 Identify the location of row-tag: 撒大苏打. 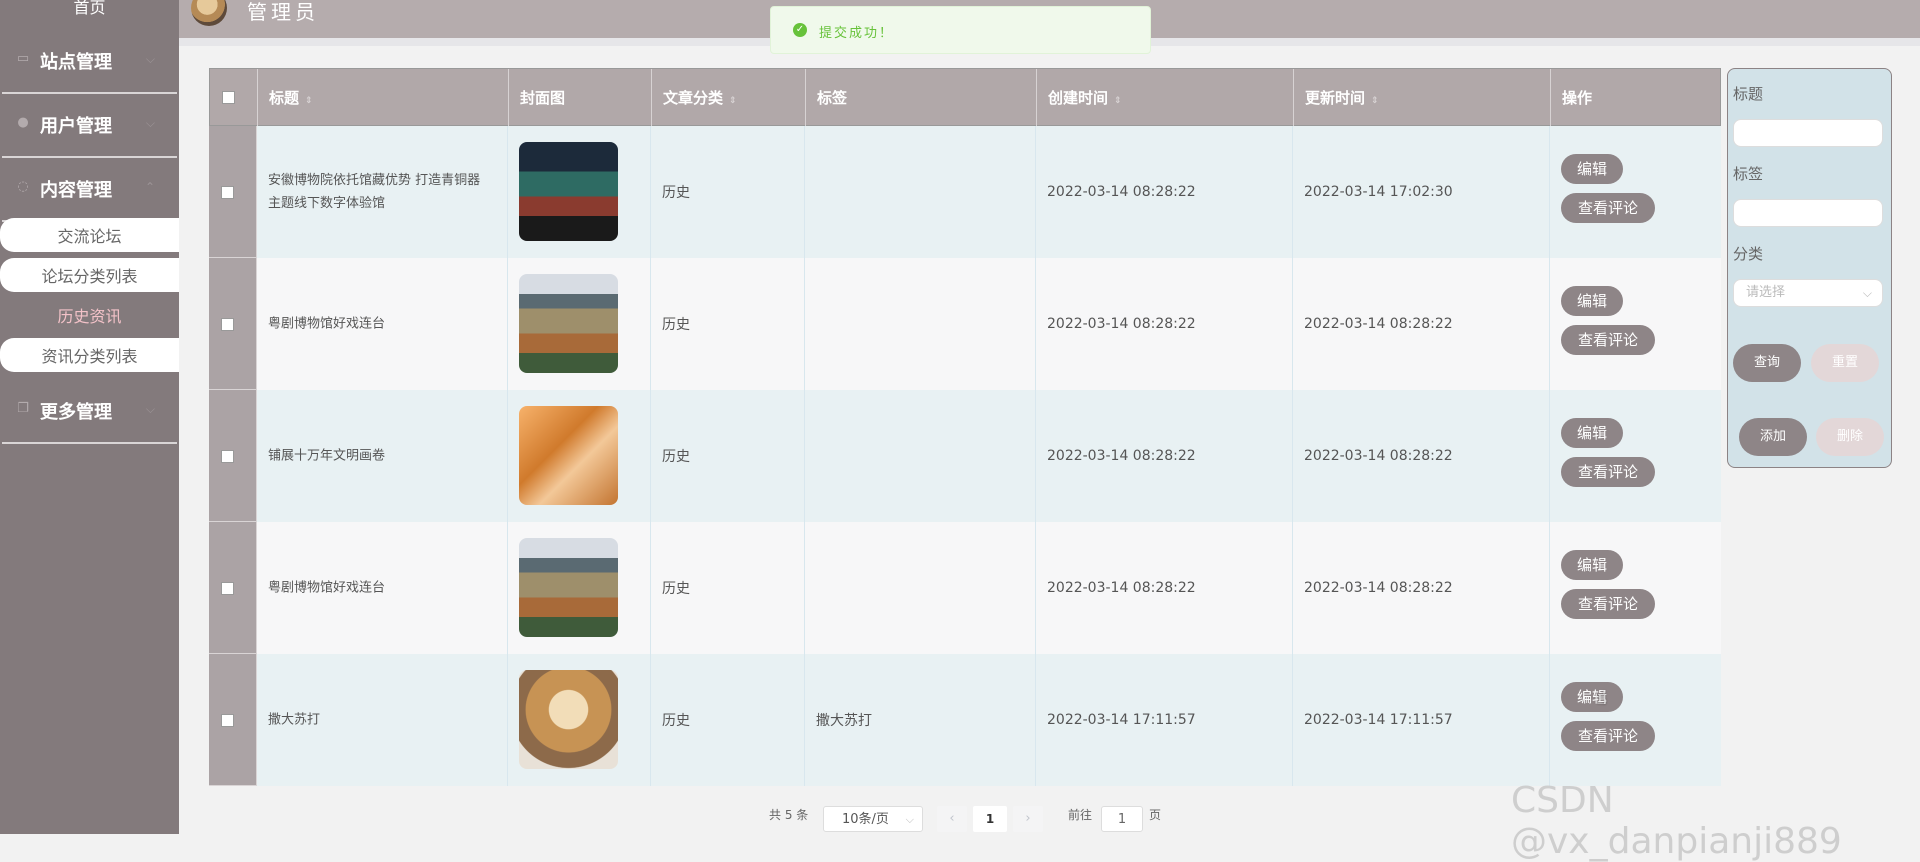
(844, 721).